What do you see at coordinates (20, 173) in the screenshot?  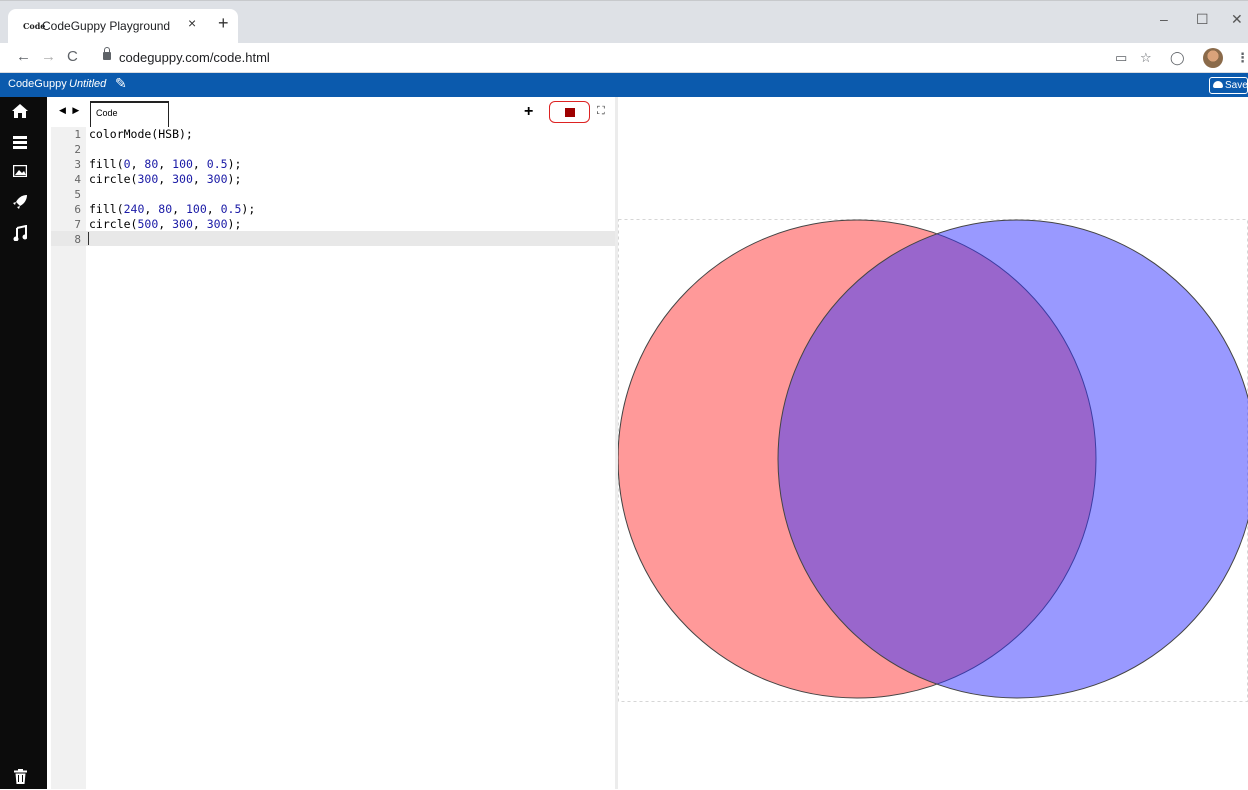 I see `image-icon` at bounding box center [20, 173].